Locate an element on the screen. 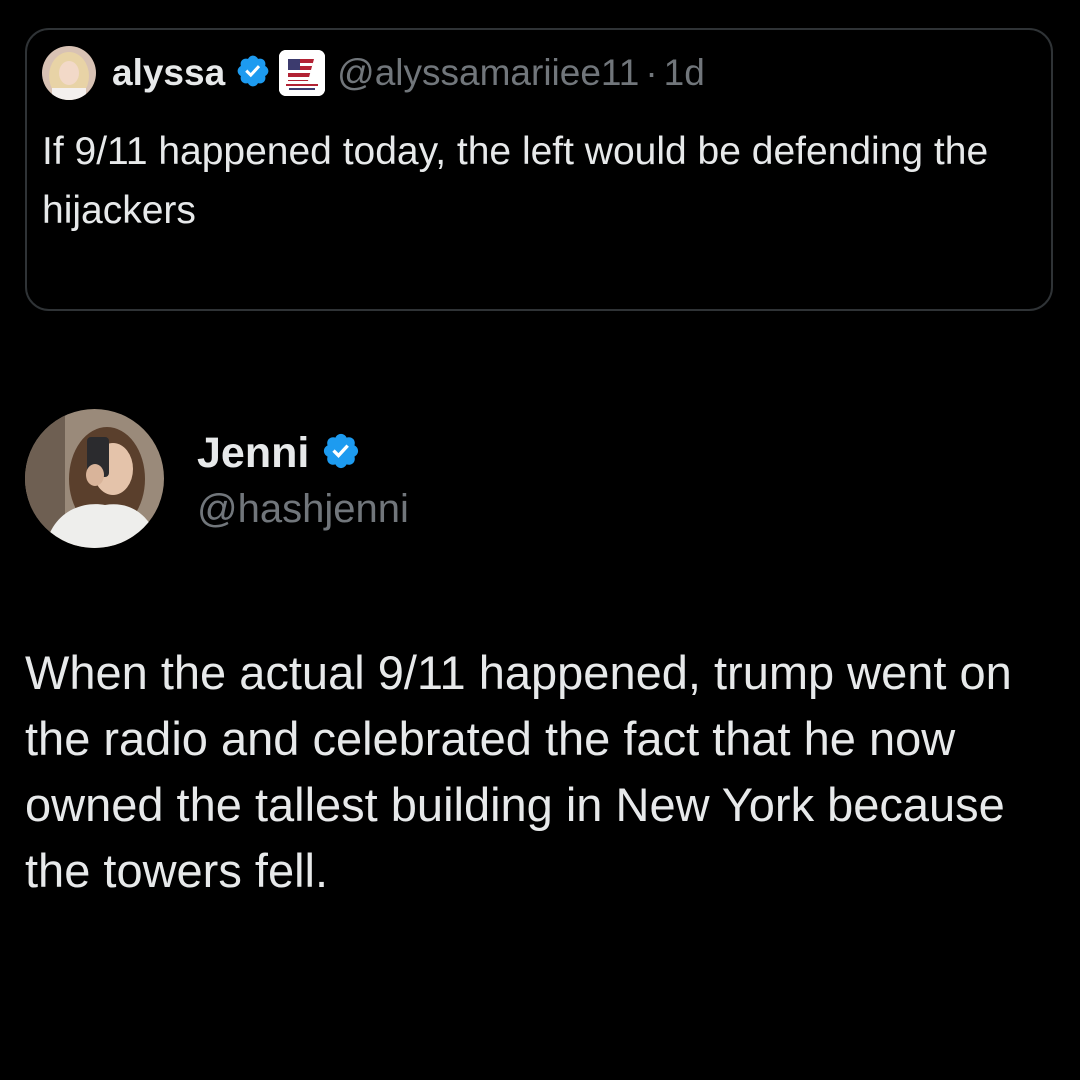 Image resolution: width=1080 pixels, height=1080 pixels. quoted-post-timestamp: 1d is located at coordinates (684, 73).